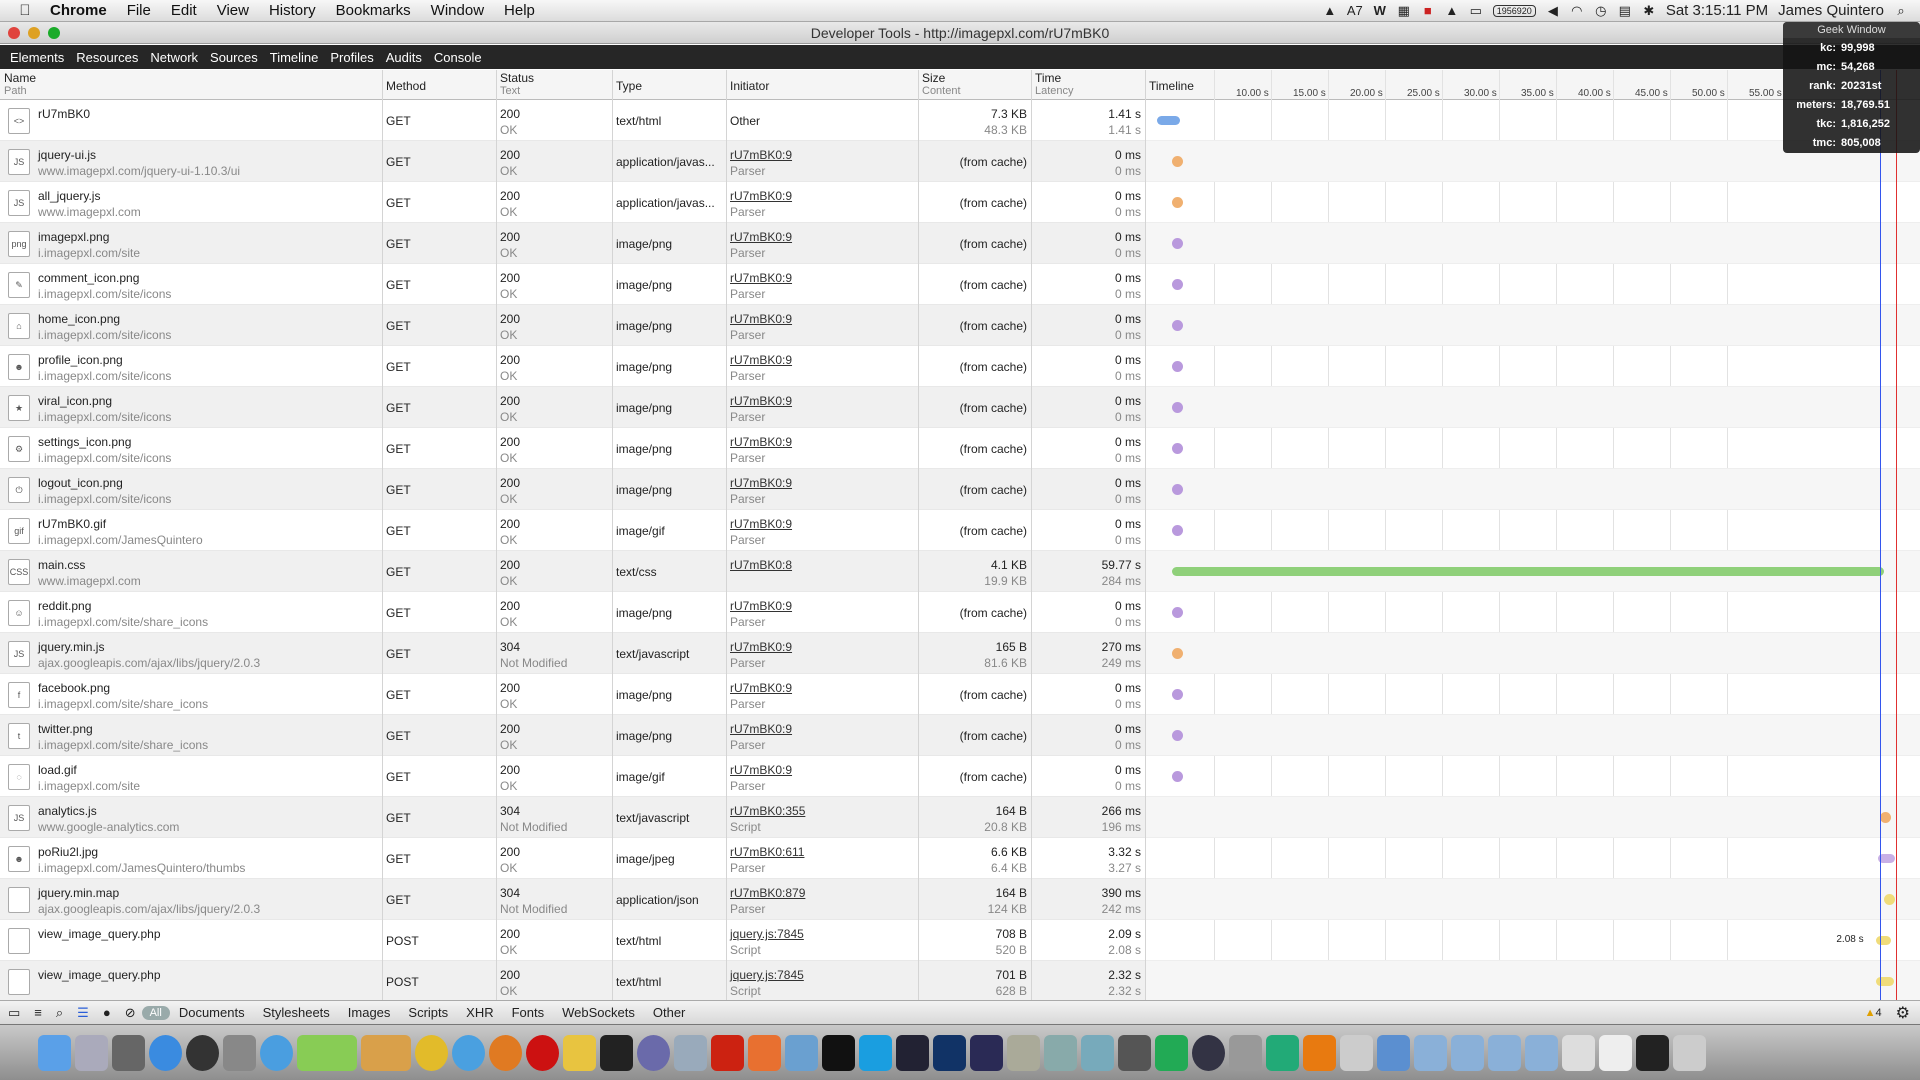  I want to click on applications-folder-icon, so click(1430, 1052).